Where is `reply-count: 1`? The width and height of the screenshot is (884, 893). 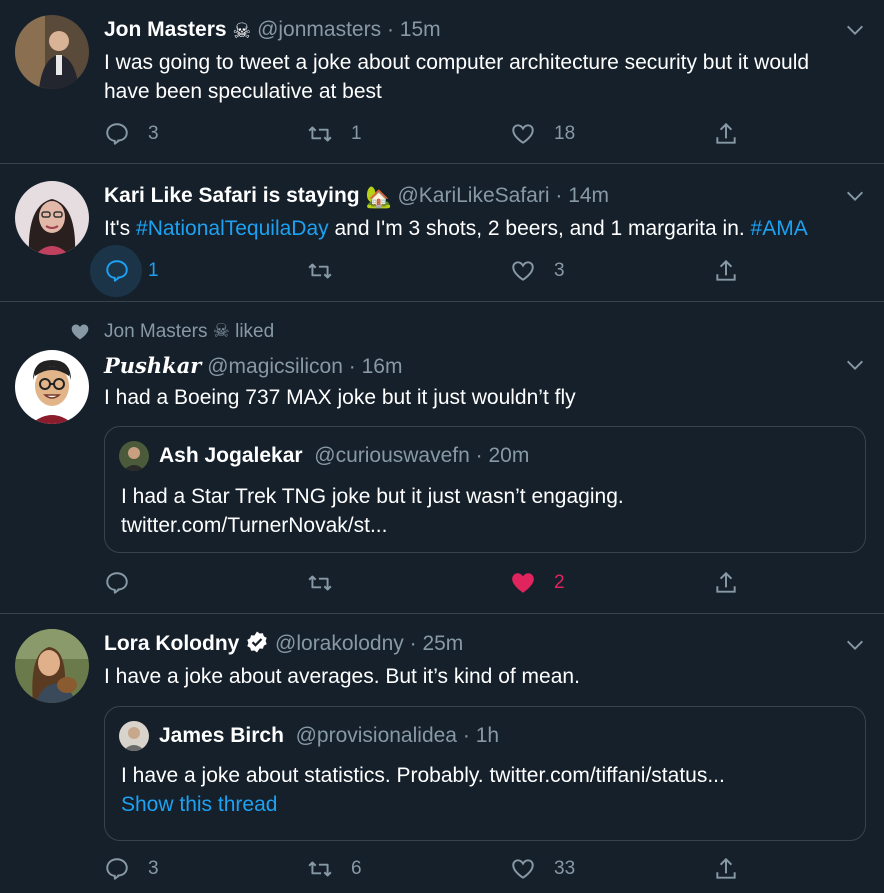 reply-count: 1 is located at coordinates (153, 270).